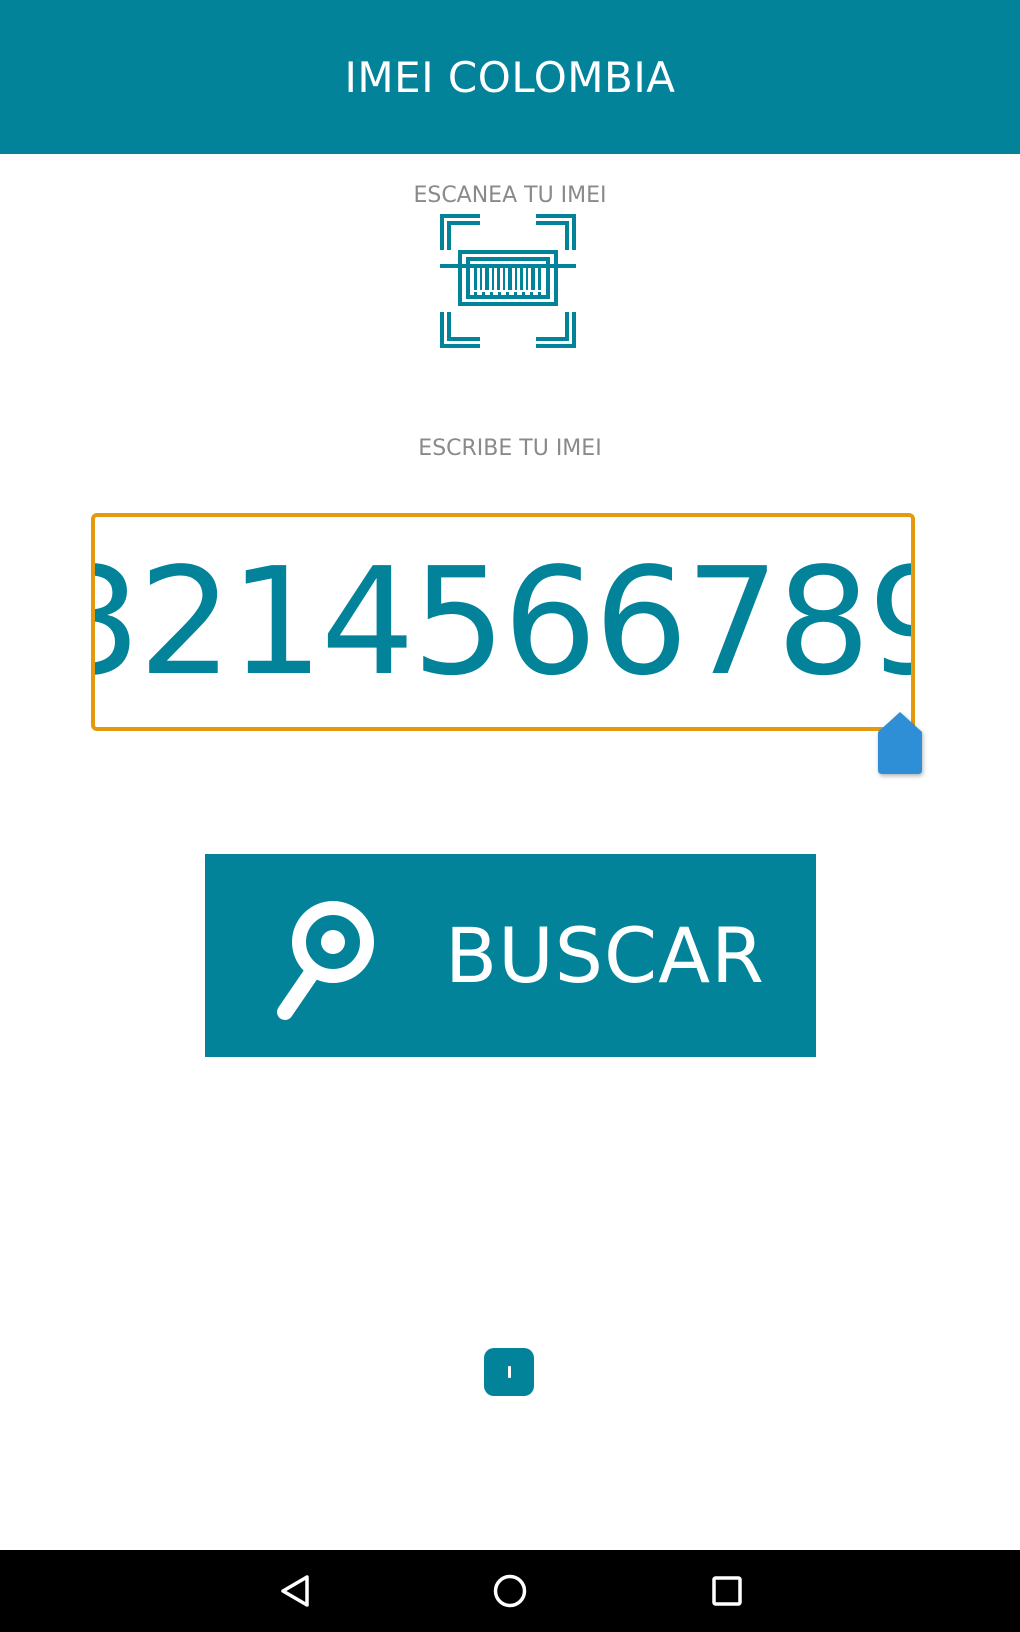 Image resolution: width=1020 pixels, height=1632 pixels. I want to click on nav-home-button, so click(510, 1591).